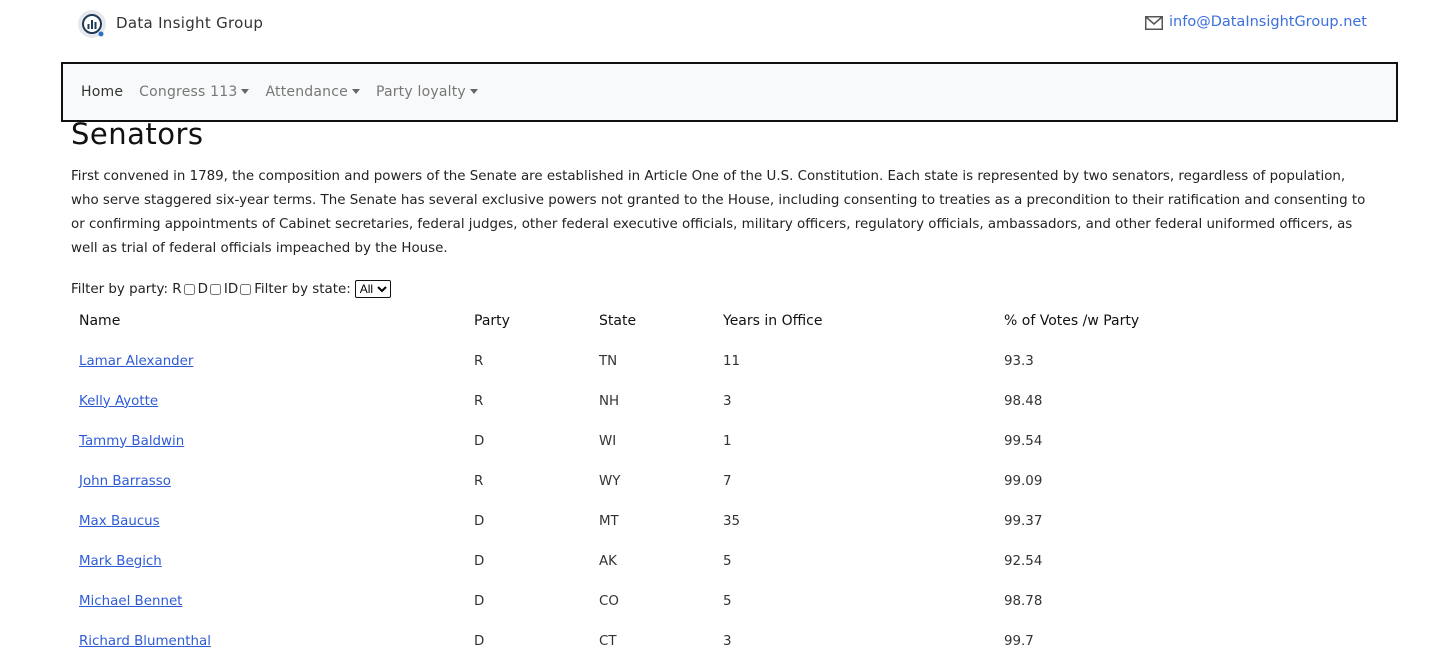  Describe the element at coordinates (312, 92) in the screenshot. I see `nav-attendance-dropdown: Attendance` at that location.